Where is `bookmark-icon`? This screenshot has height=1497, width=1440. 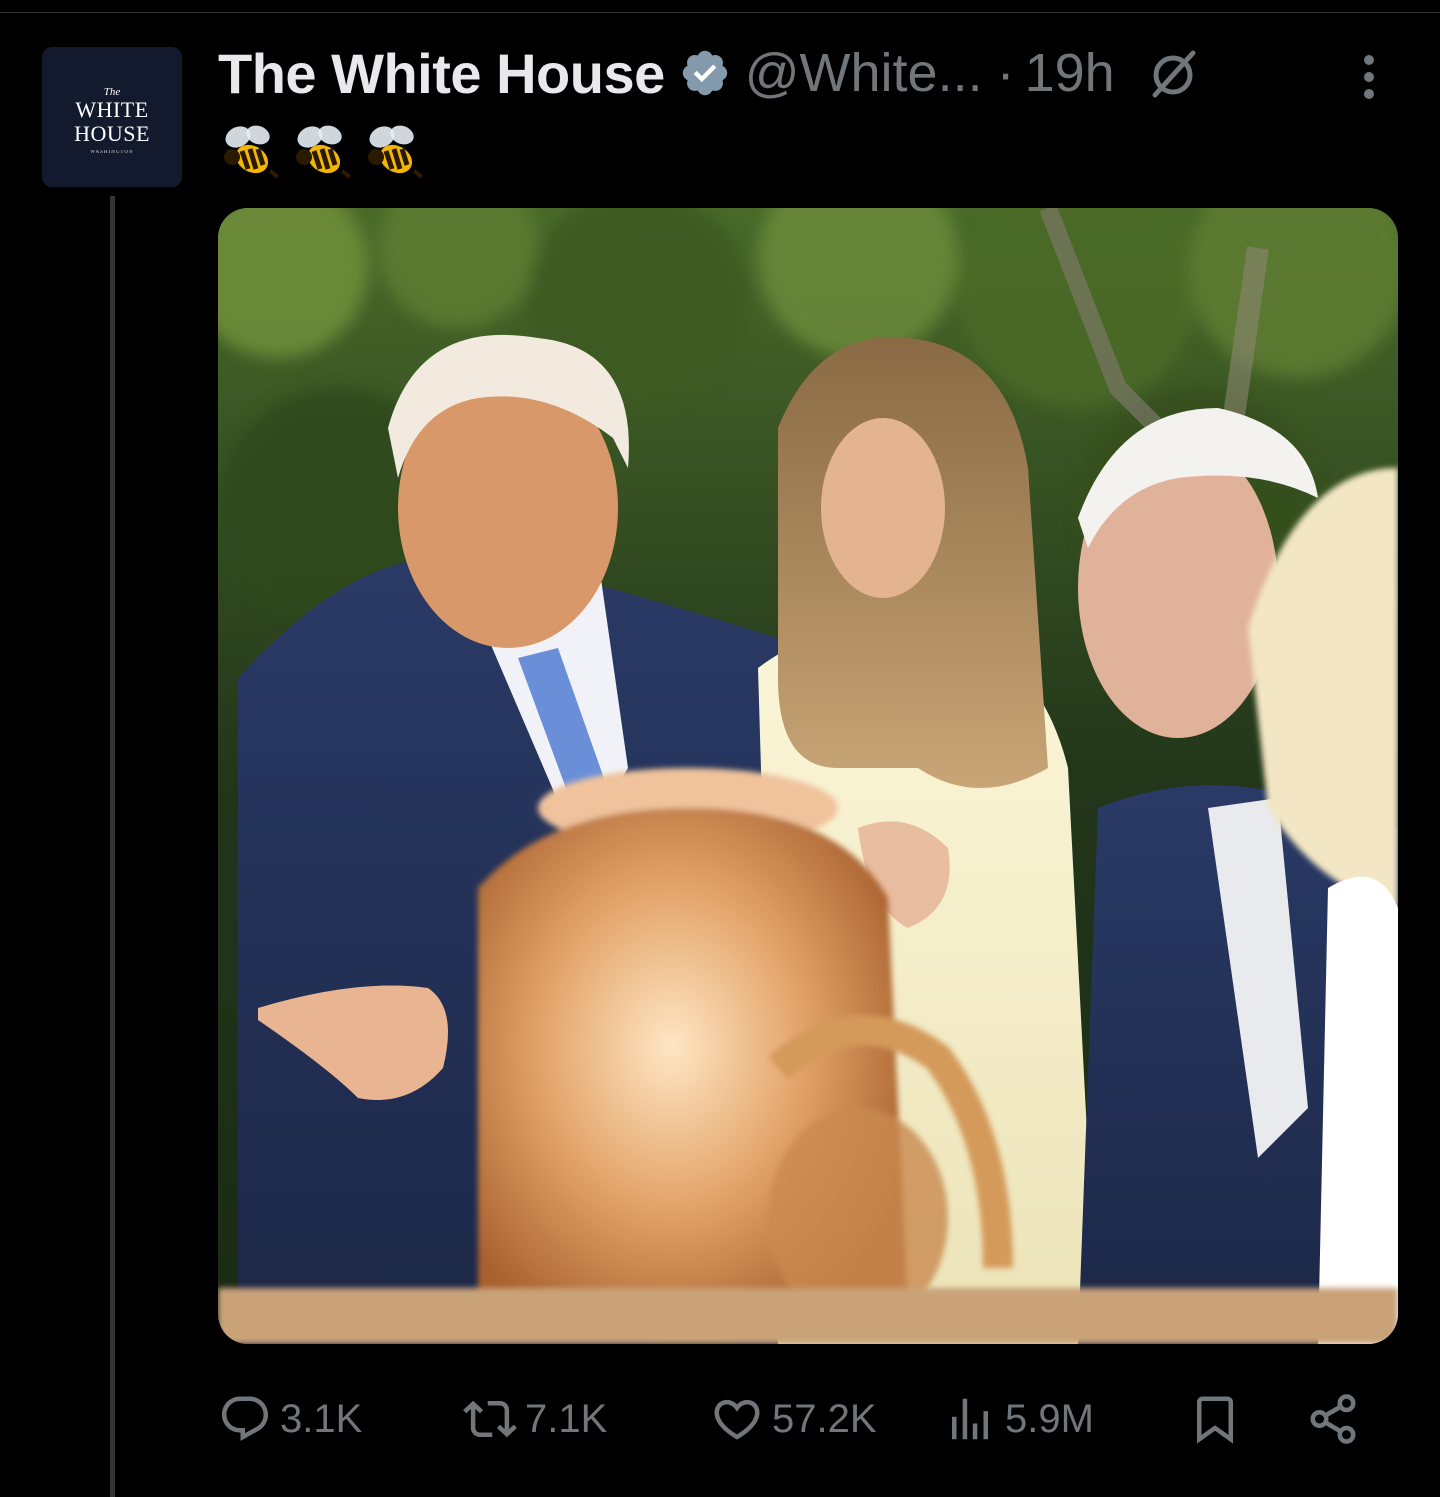 bookmark-icon is located at coordinates (1215, 1420).